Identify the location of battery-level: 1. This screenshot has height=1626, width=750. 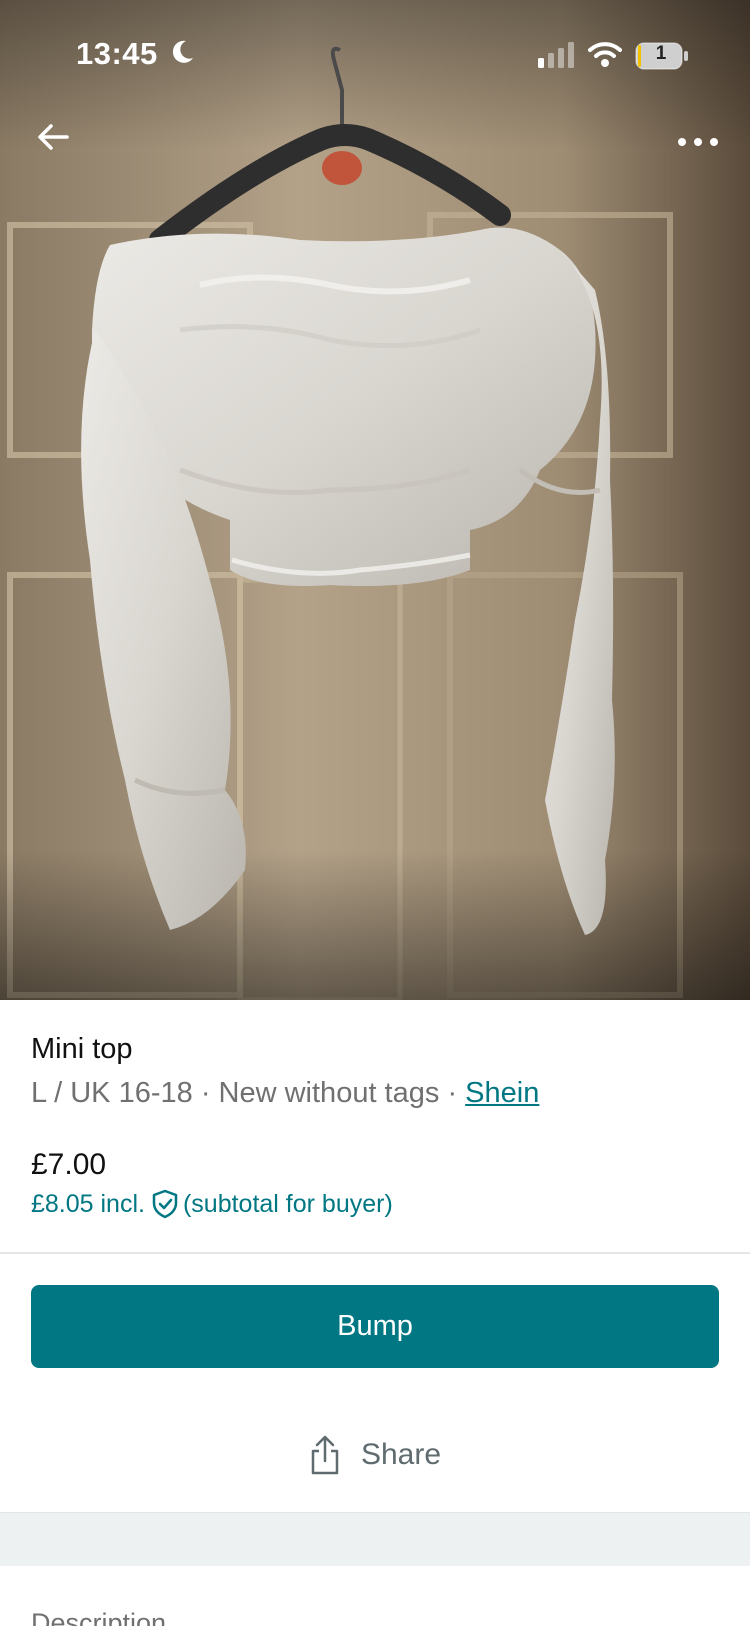
(661, 53).